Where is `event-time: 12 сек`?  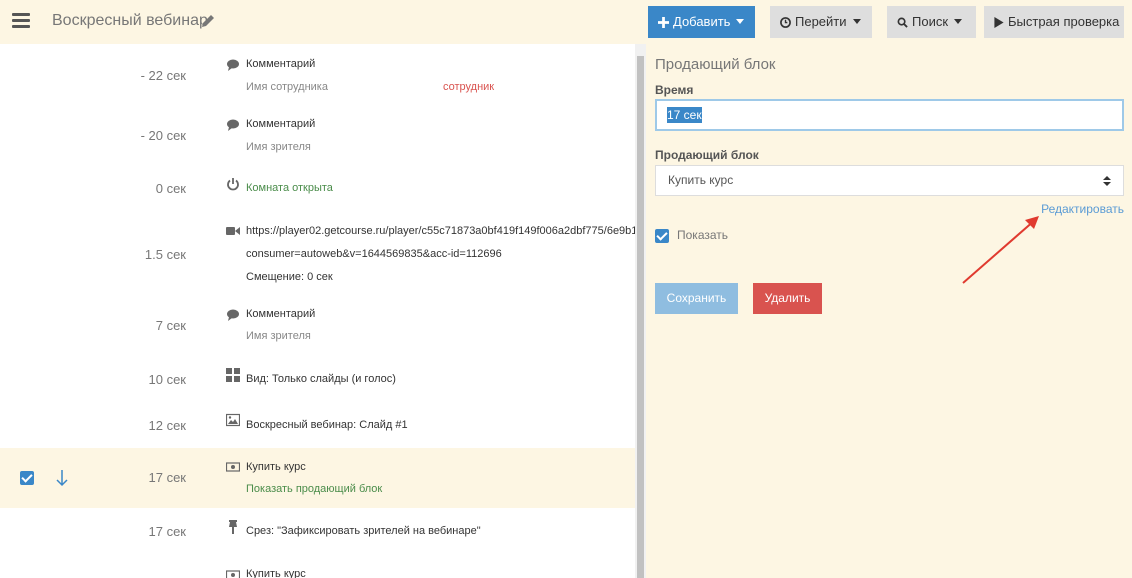 event-time: 12 сек is located at coordinates (167, 425).